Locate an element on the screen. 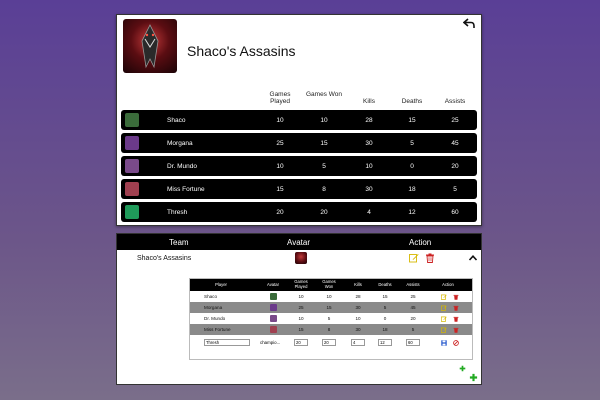 The image size is (600, 400). table-row: Morgana 25 15 30 5 45 is located at coordinates (331, 307).